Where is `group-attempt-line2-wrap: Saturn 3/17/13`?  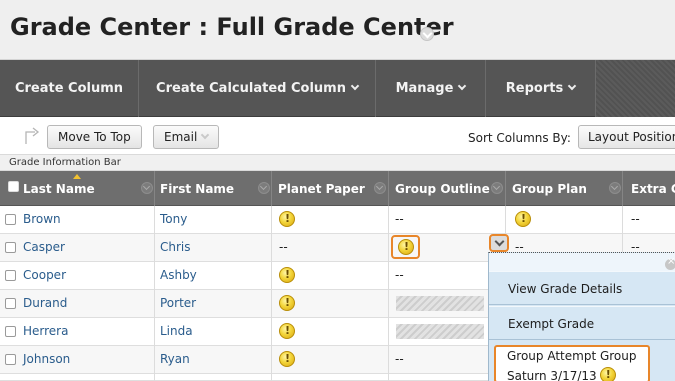 group-attempt-line2-wrap: Saturn 3/17/13 is located at coordinates (577, 372).